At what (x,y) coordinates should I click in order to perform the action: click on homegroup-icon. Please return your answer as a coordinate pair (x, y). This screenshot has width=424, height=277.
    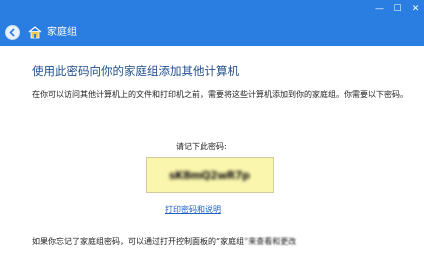
    Looking at the image, I should click on (35, 32).